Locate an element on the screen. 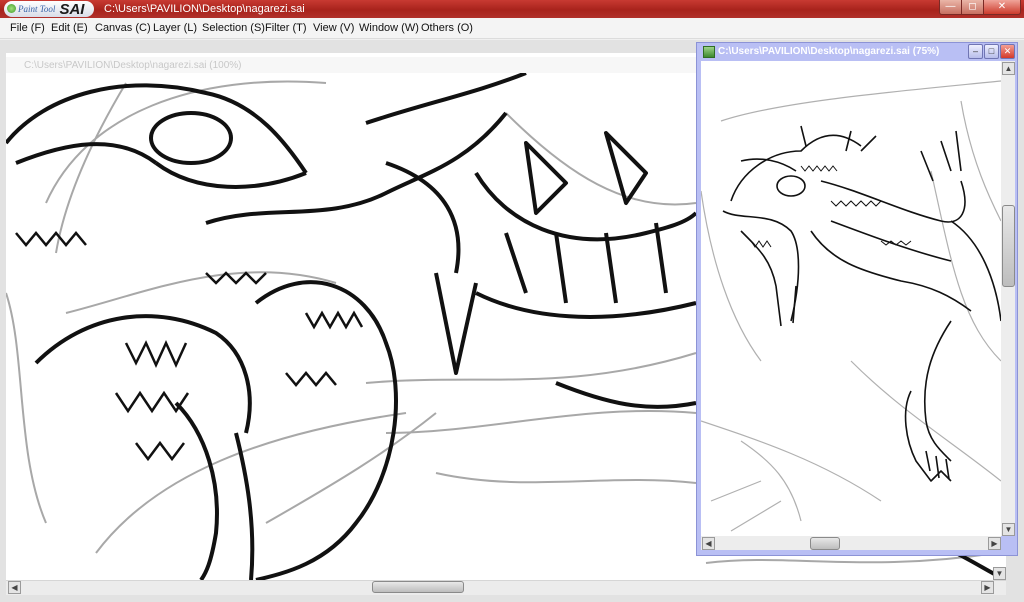  menu-filter: Filter (T) is located at coordinates (286, 28).